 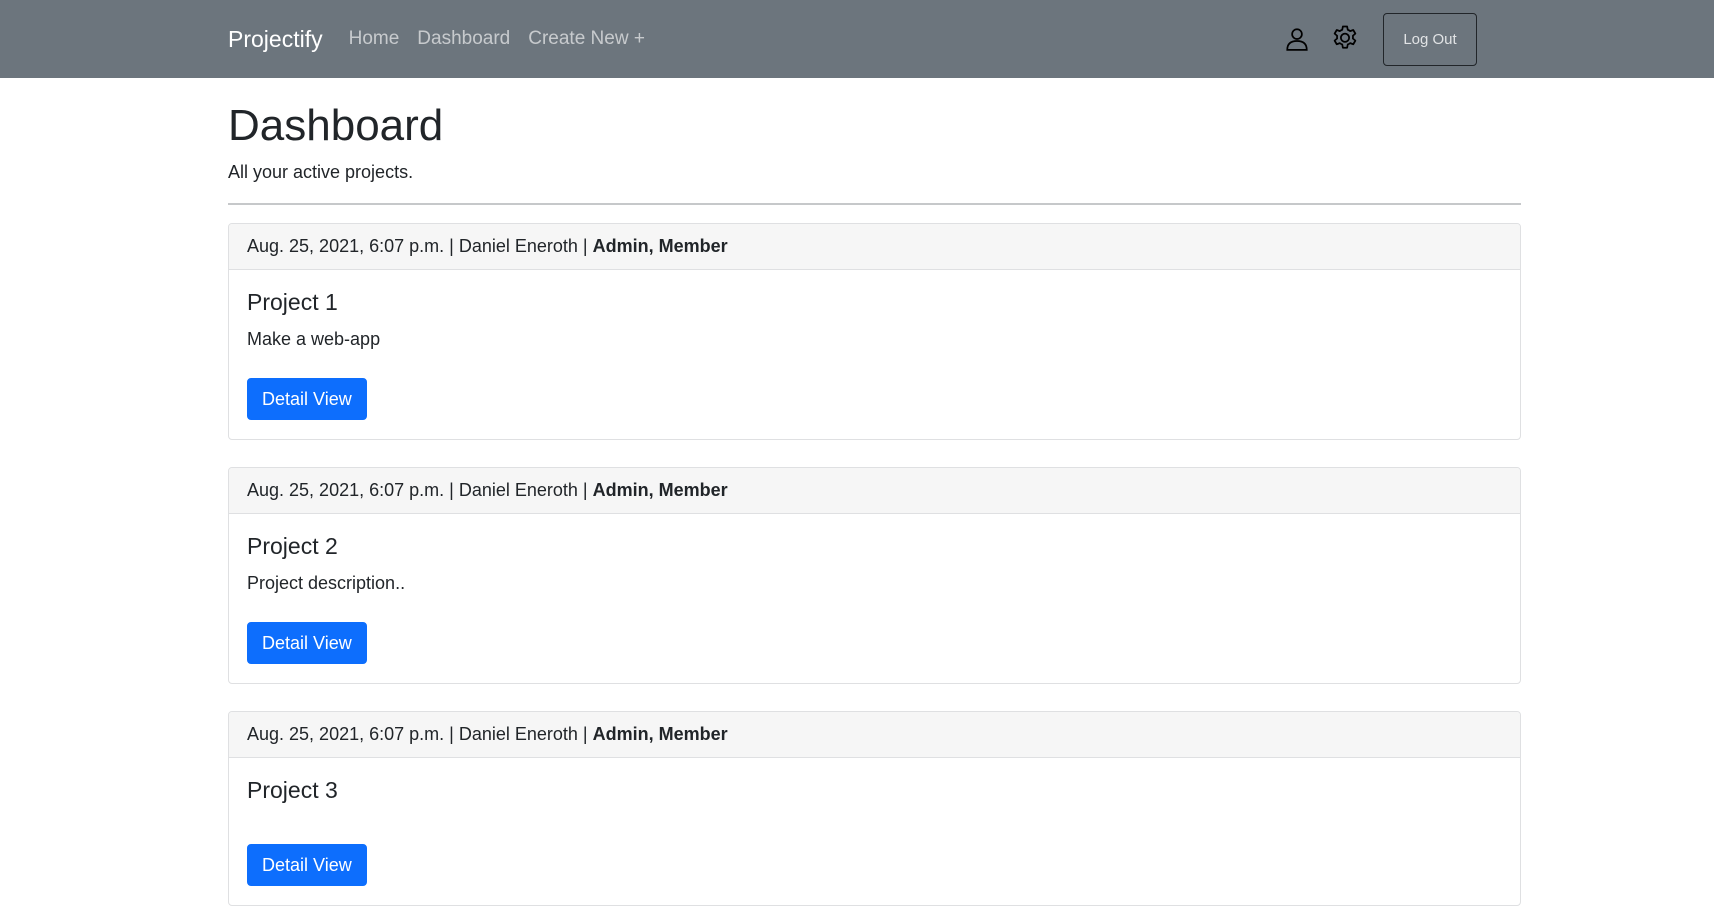 What do you see at coordinates (874, 204) in the screenshot?
I see `divider` at bounding box center [874, 204].